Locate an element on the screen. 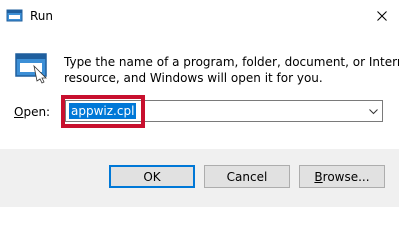 This screenshot has height=240, width=399. dropdown-button is located at coordinates (373, 111).